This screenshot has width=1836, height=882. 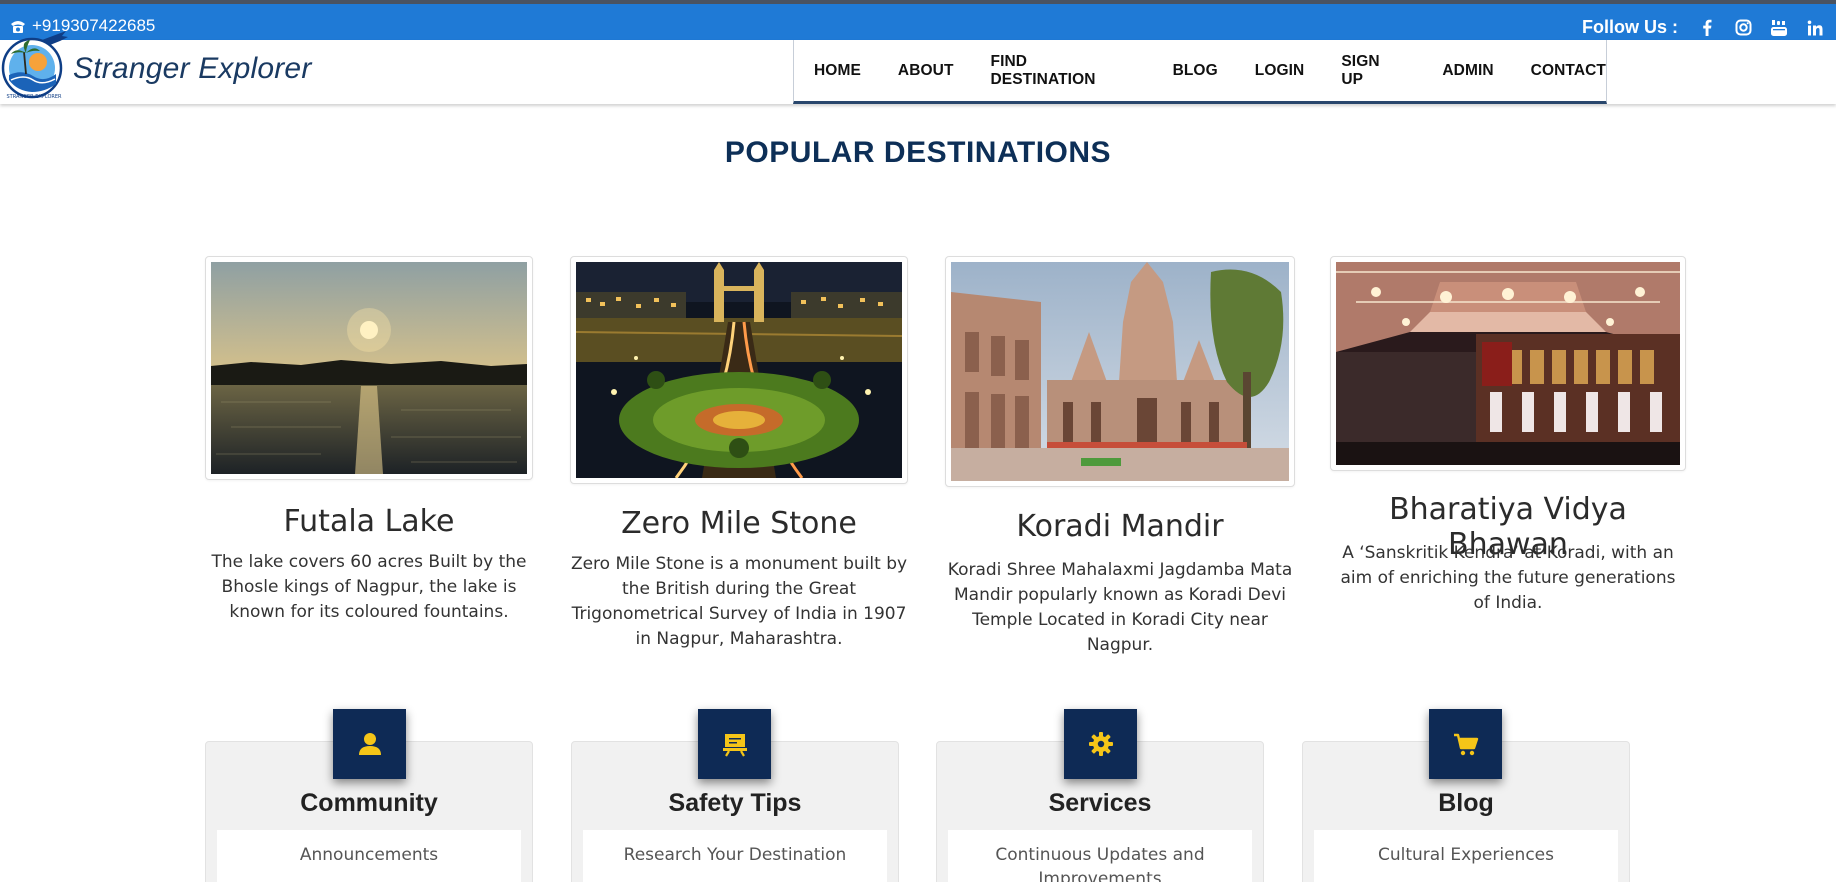 What do you see at coordinates (918, 152) in the screenshot?
I see `section-title: POPULAR DESTINATIONS` at bounding box center [918, 152].